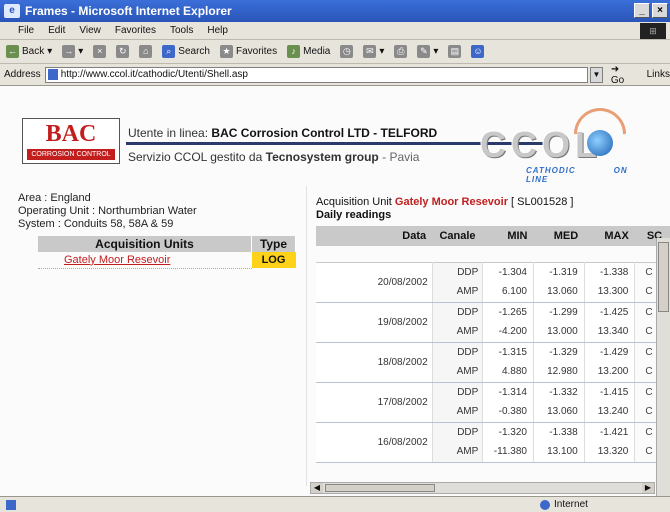  Describe the element at coordinates (71, 141) in the screenshot. I see `bac-logo: BAC CORROSION CONTROL` at that location.